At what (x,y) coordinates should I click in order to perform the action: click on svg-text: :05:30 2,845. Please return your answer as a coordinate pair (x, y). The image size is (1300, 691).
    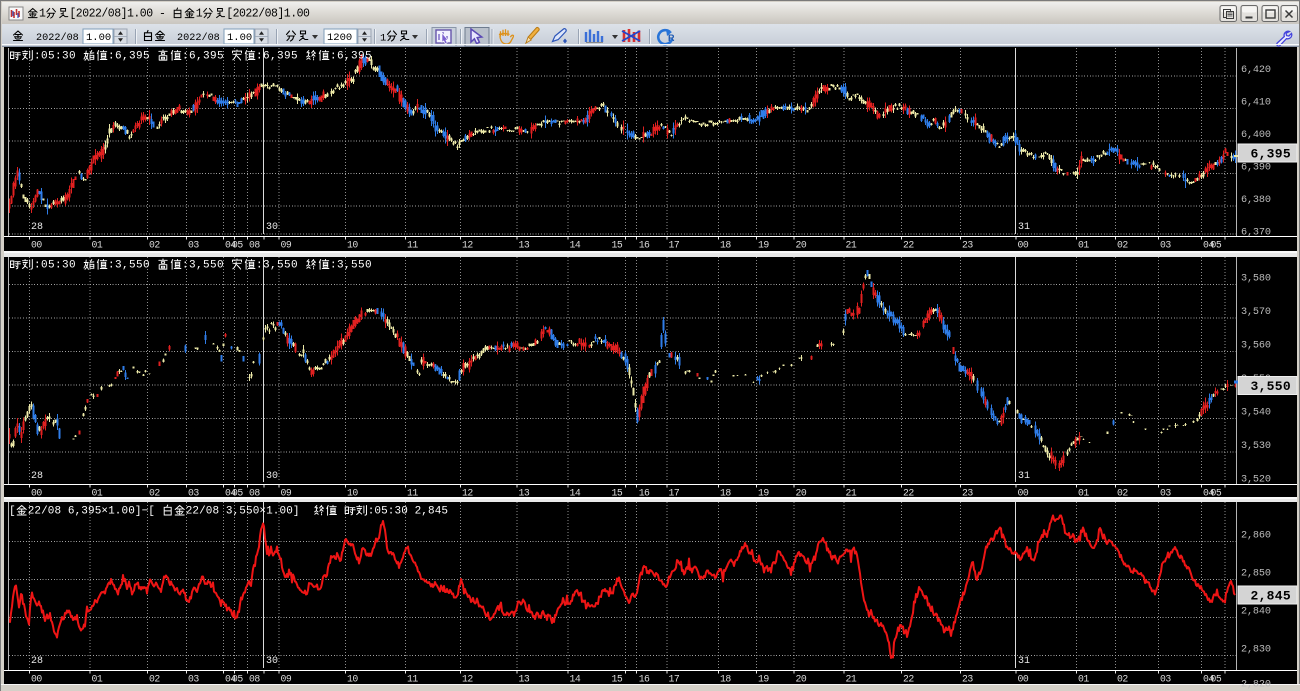
    Looking at the image, I should click on (408, 511).